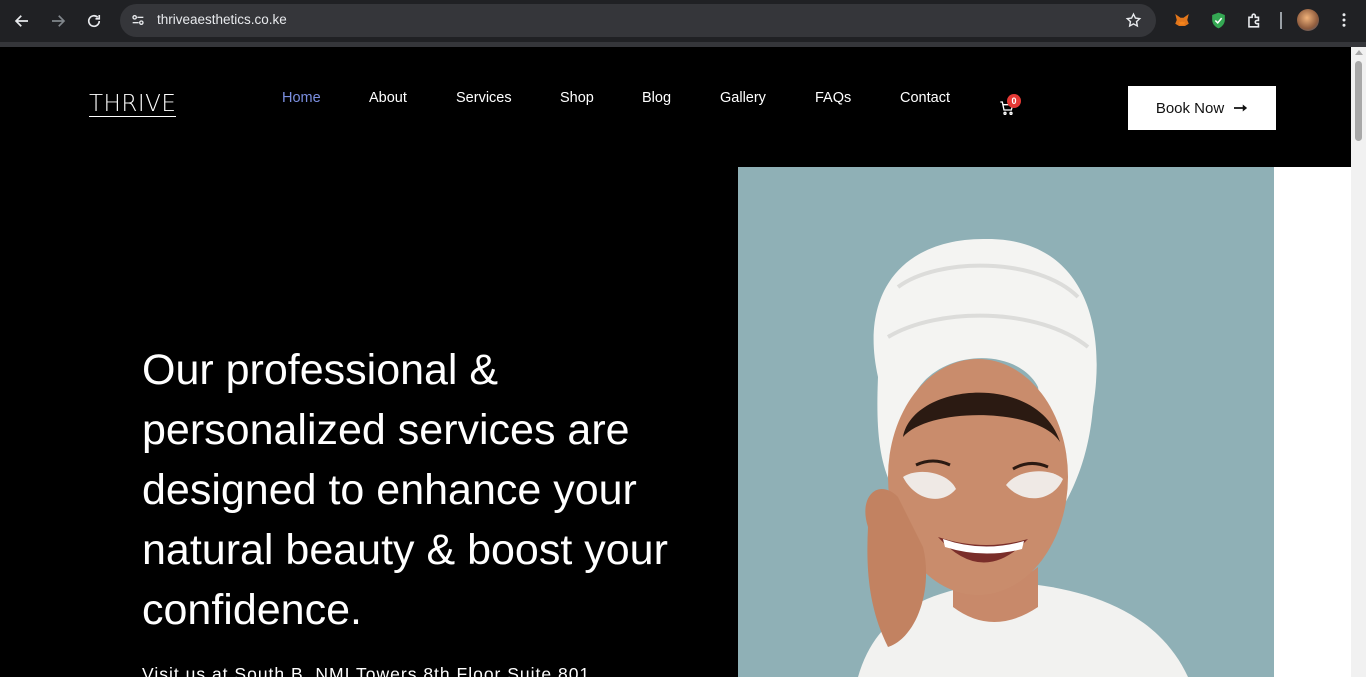 The width and height of the screenshot is (1366, 677). Describe the element at coordinates (58, 21) in the screenshot. I see `forward-arrow-icon` at that location.